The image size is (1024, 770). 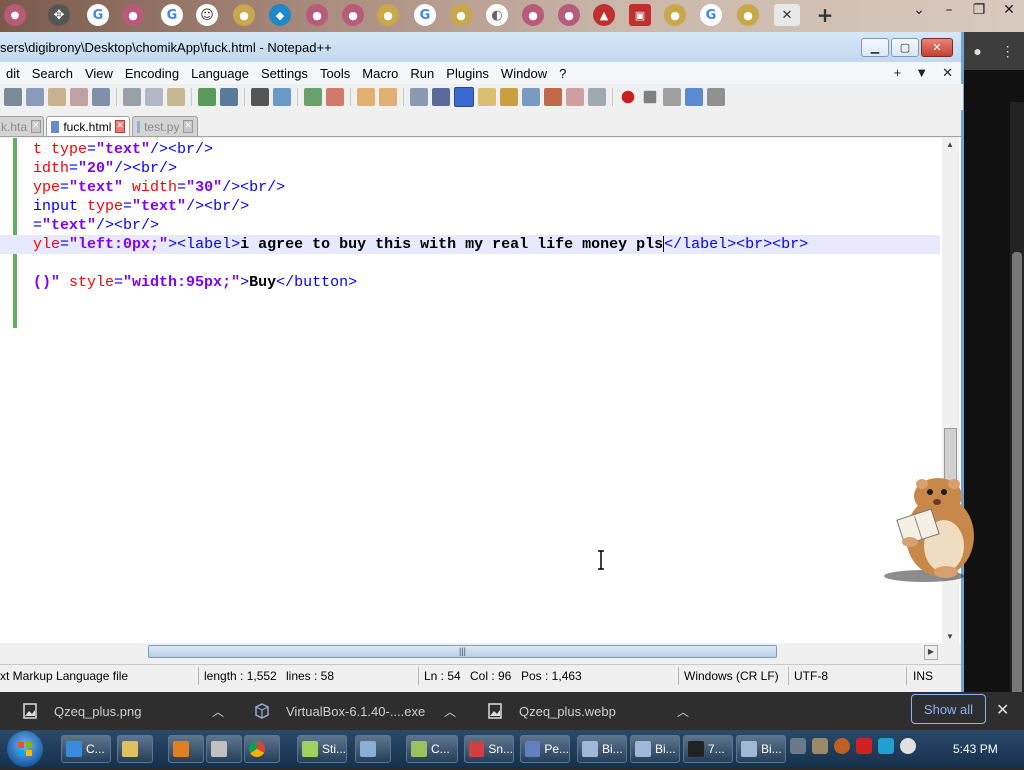 I want to click on doc-map-icon, so click(x=509, y=97).